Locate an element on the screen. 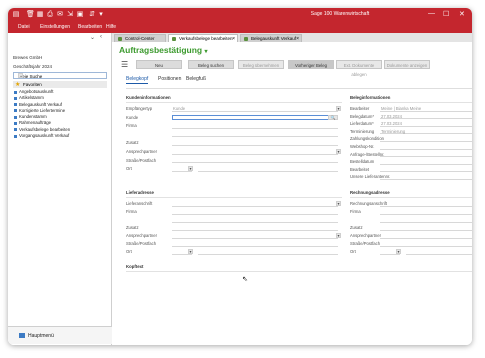 This screenshot has width=485, height=358. field-label: Bestelldatum is located at coordinates (362, 162).